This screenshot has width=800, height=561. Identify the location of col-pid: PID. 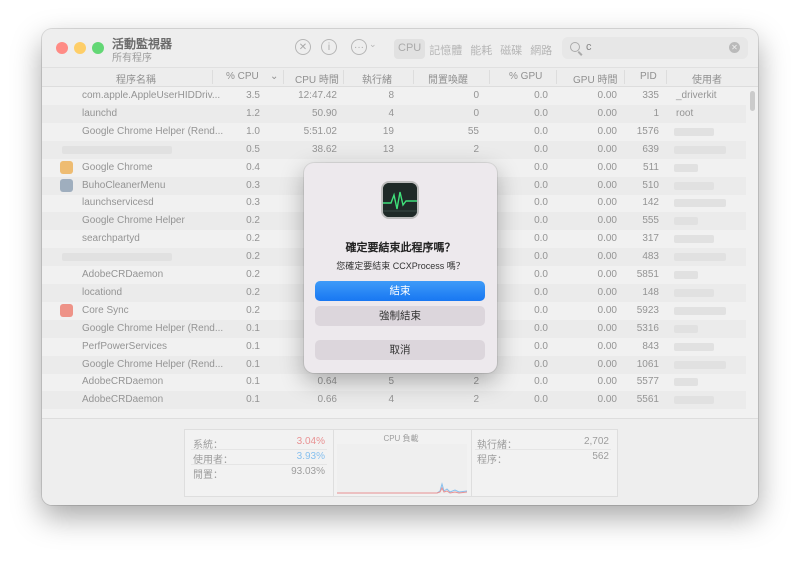
(648, 76).